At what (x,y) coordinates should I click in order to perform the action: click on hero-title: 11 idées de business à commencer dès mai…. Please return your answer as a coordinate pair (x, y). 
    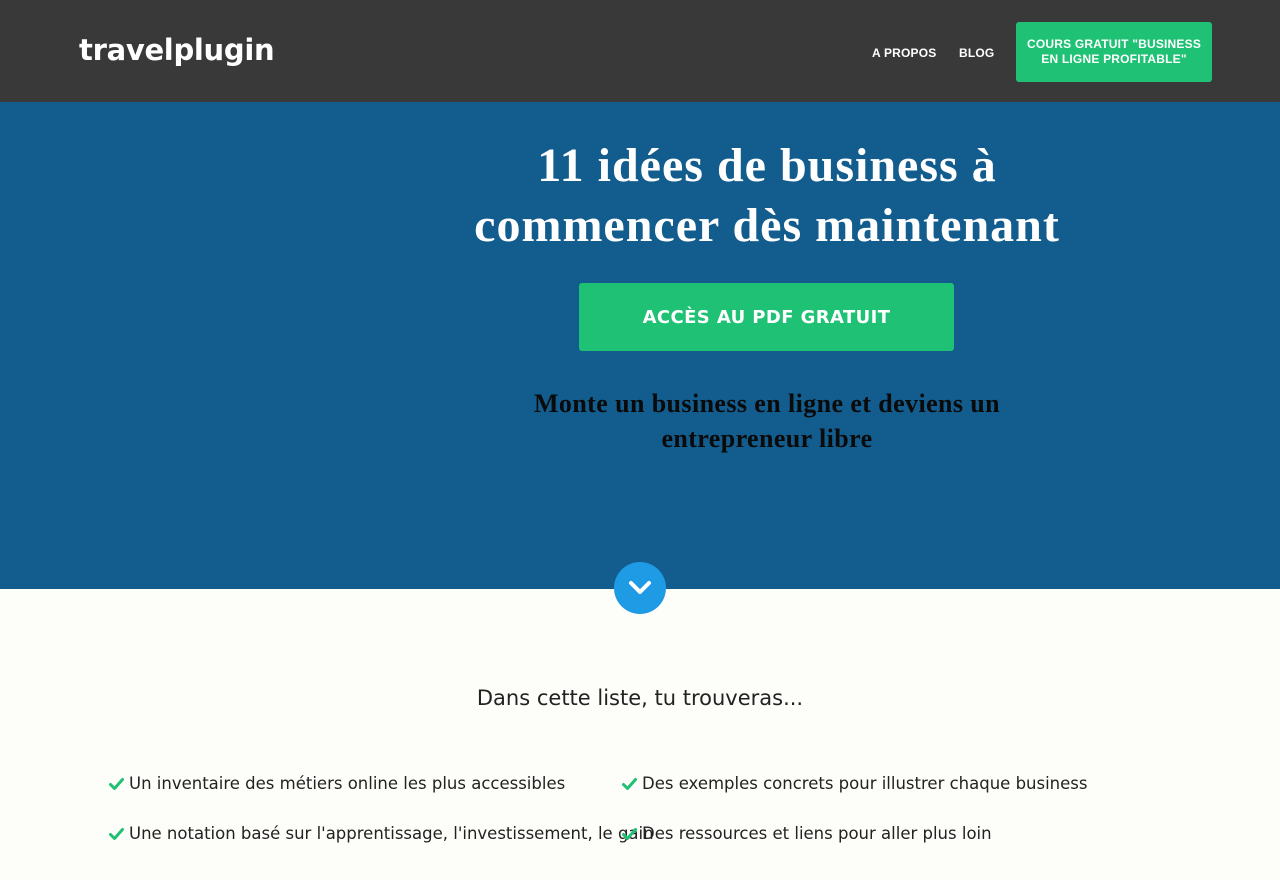
    Looking at the image, I should click on (767, 195).